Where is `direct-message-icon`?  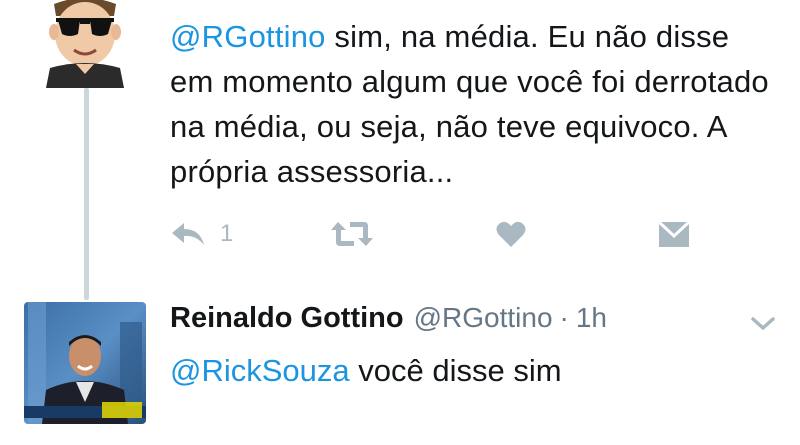
direct-message-icon is located at coordinates (674, 233).